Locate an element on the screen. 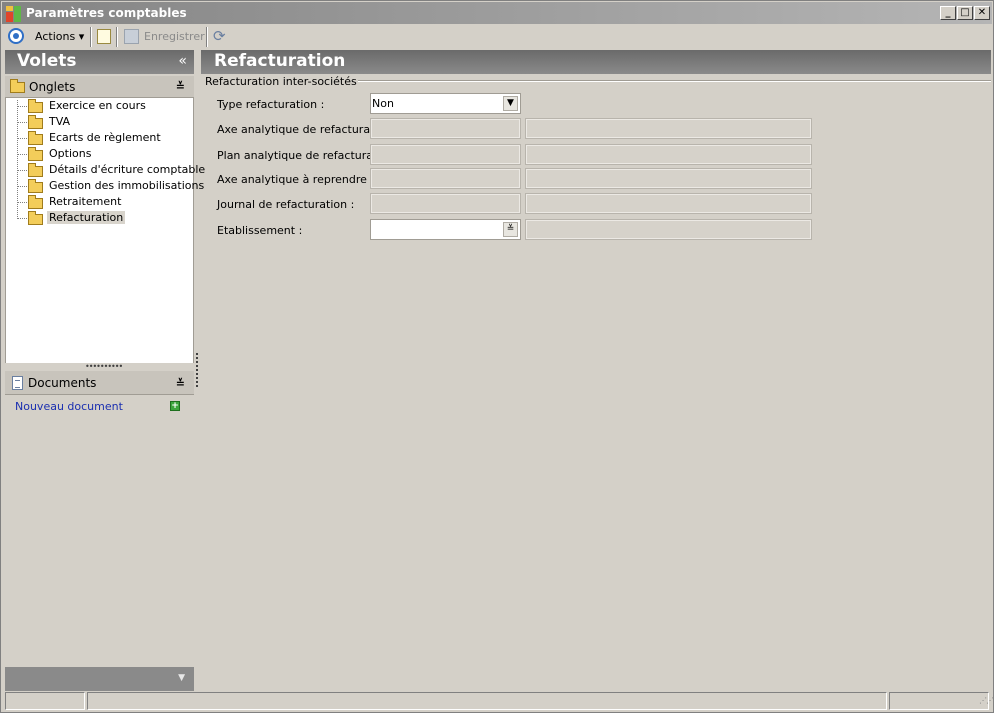 The image size is (994, 713). volets-title: Volets is located at coordinates (47, 61).